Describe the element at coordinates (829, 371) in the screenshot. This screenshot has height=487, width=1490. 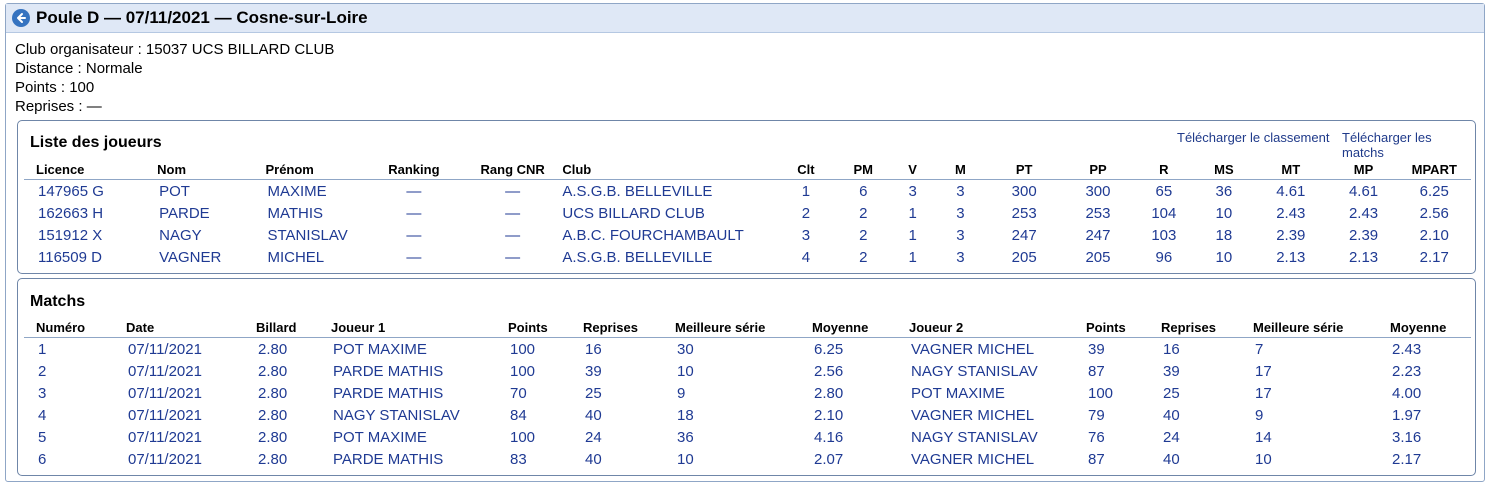
I see `match-cell-moyenne1: 2.56` at that location.